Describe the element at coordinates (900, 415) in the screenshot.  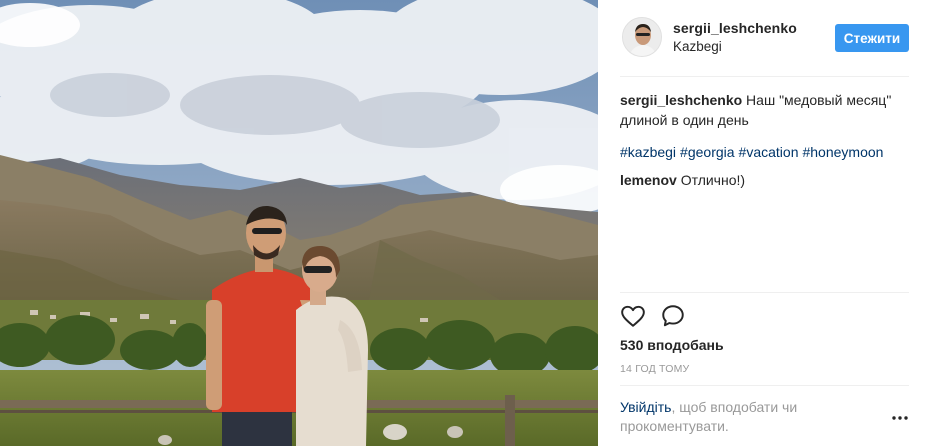
I see `more-options-icon` at that location.